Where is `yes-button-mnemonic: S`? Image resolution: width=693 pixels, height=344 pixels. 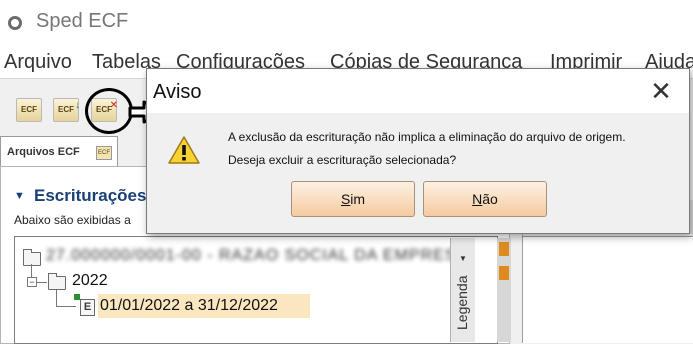 yes-button-mnemonic: S is located at coordinates (345, 199).